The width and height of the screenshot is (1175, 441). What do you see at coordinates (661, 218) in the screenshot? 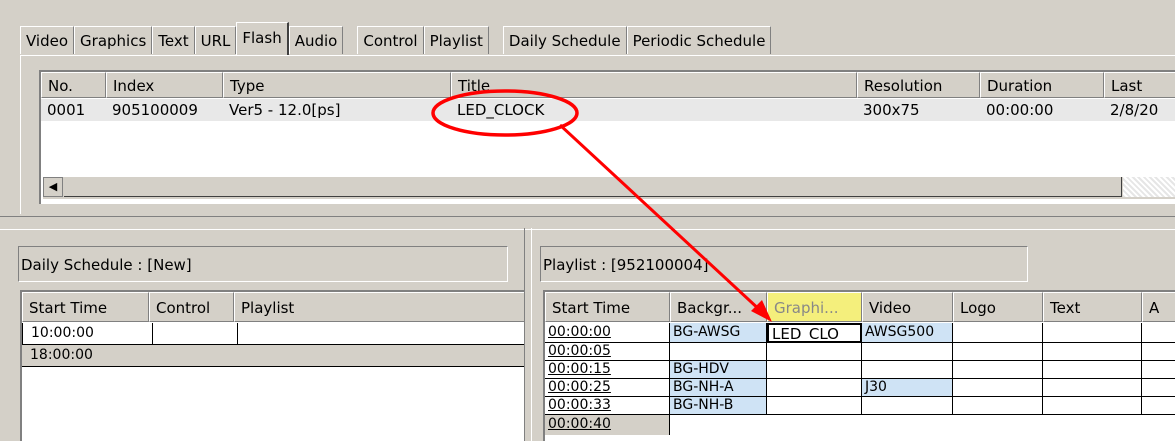
I see `annotation-arrow-line` at bounding box center [661, 218].